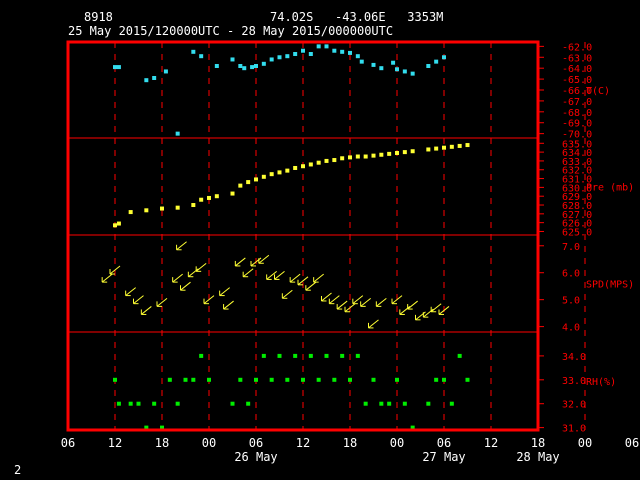 The height and width of the screenshot is (480, 640). I want to click on y-tick-label: 32.0, so click(574, 405).